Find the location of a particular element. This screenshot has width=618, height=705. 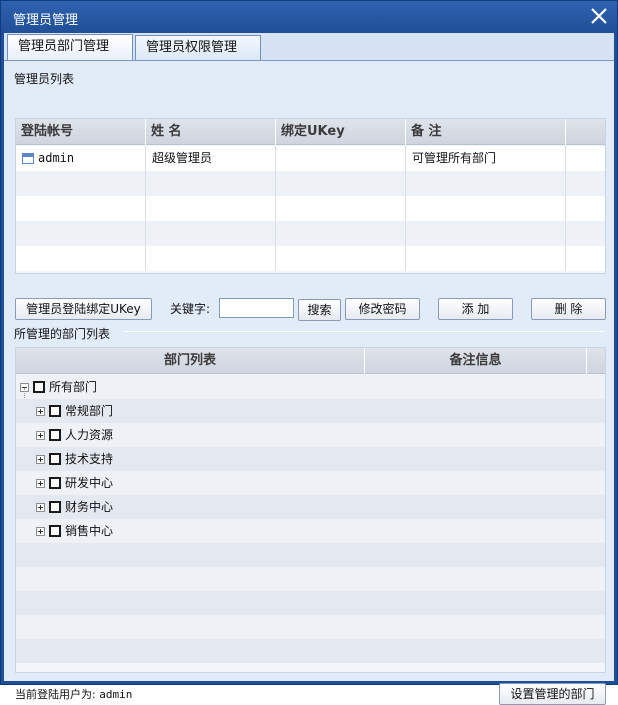

tree-row: 常规部门 is located at coordinates (310, 411).